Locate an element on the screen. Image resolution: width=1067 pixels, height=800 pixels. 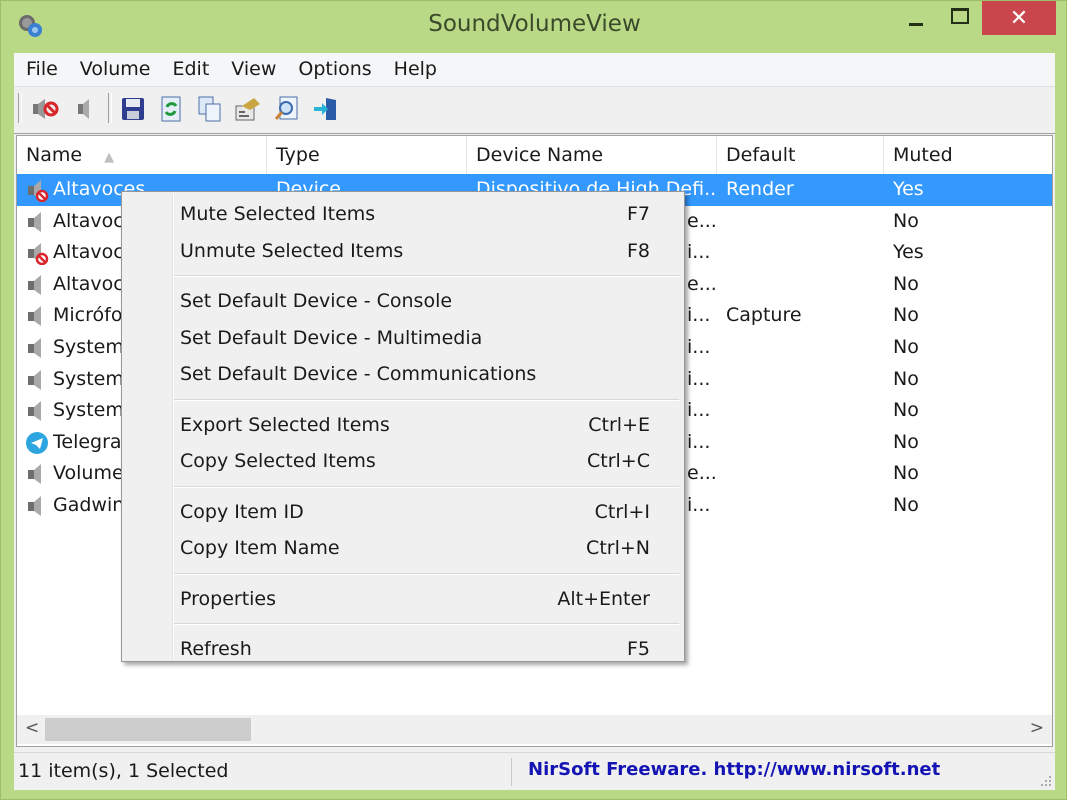
close-icon: ✕ is located at coordinates (1019, 18).